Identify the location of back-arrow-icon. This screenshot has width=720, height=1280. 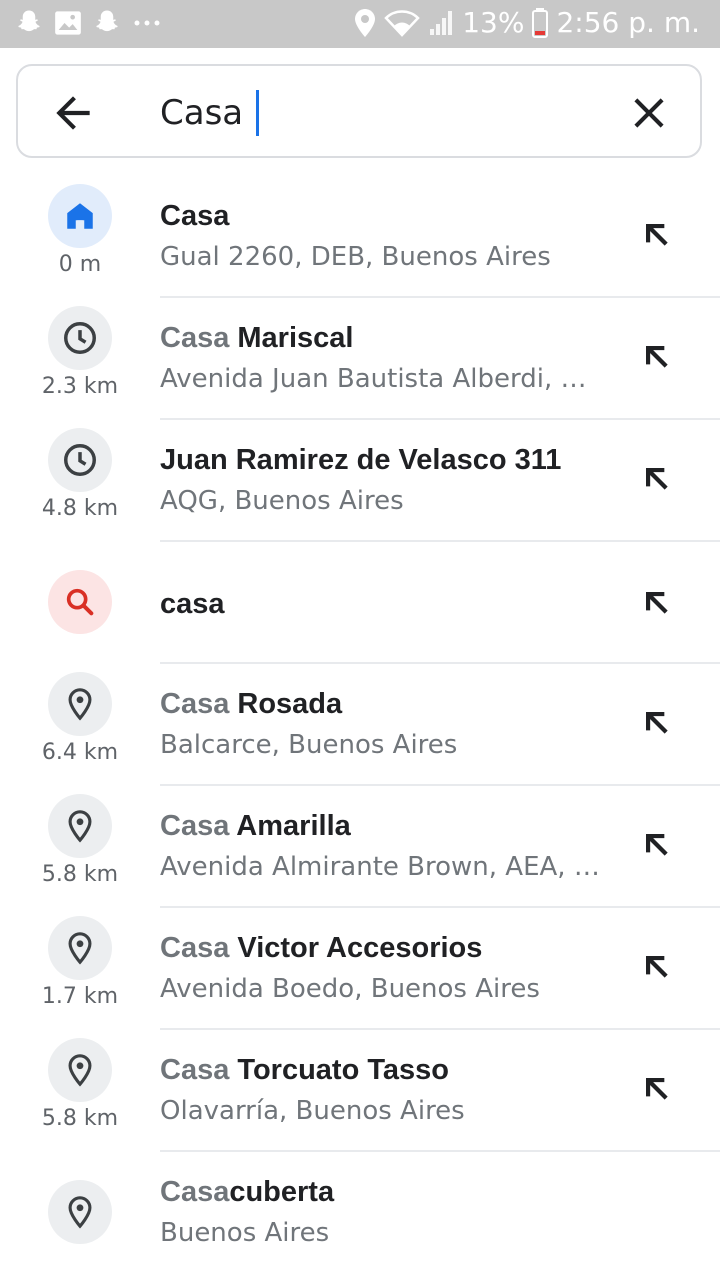
(73, 113).